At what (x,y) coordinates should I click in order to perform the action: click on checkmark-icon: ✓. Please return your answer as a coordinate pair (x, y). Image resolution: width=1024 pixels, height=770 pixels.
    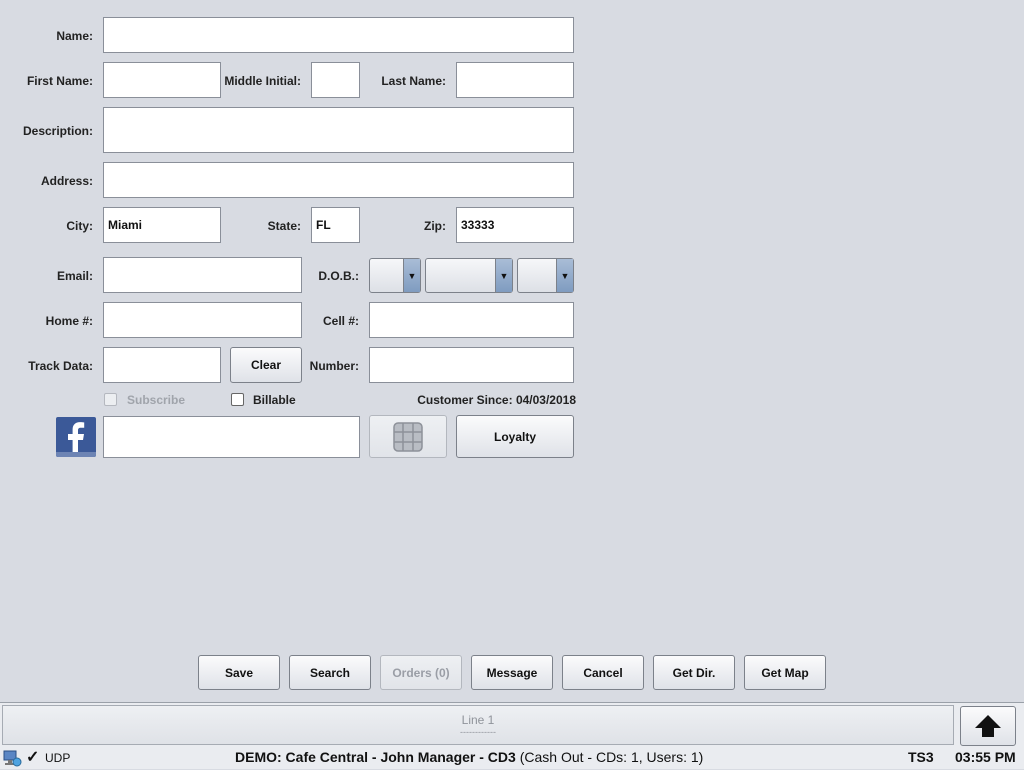
    Looking at the image, I should click on (33, 757).